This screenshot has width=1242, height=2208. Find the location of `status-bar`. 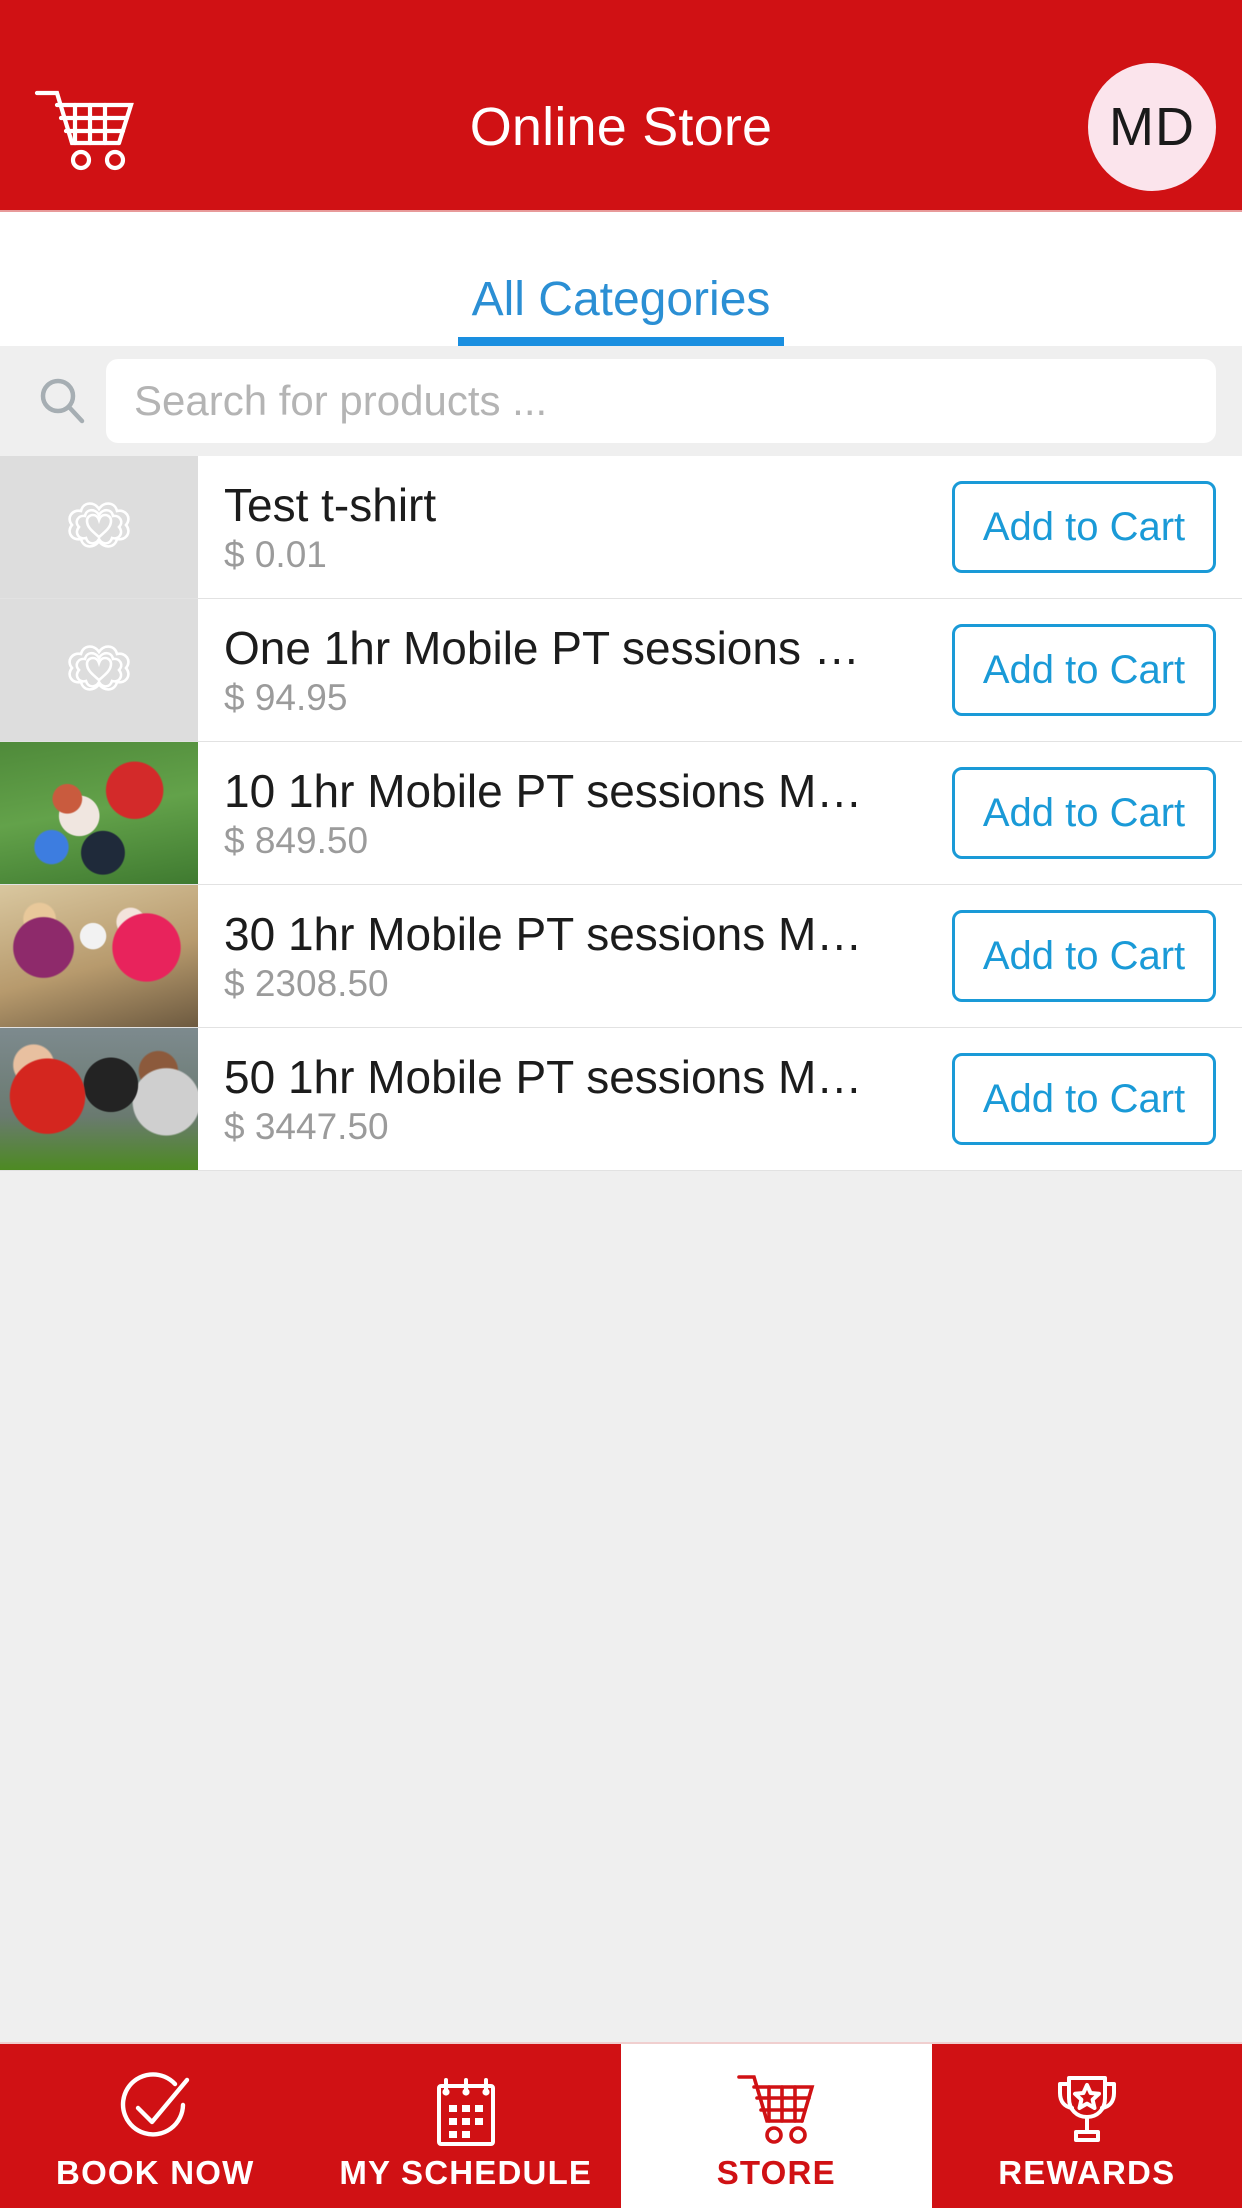

status-bar is located at coordinates (621, 22).